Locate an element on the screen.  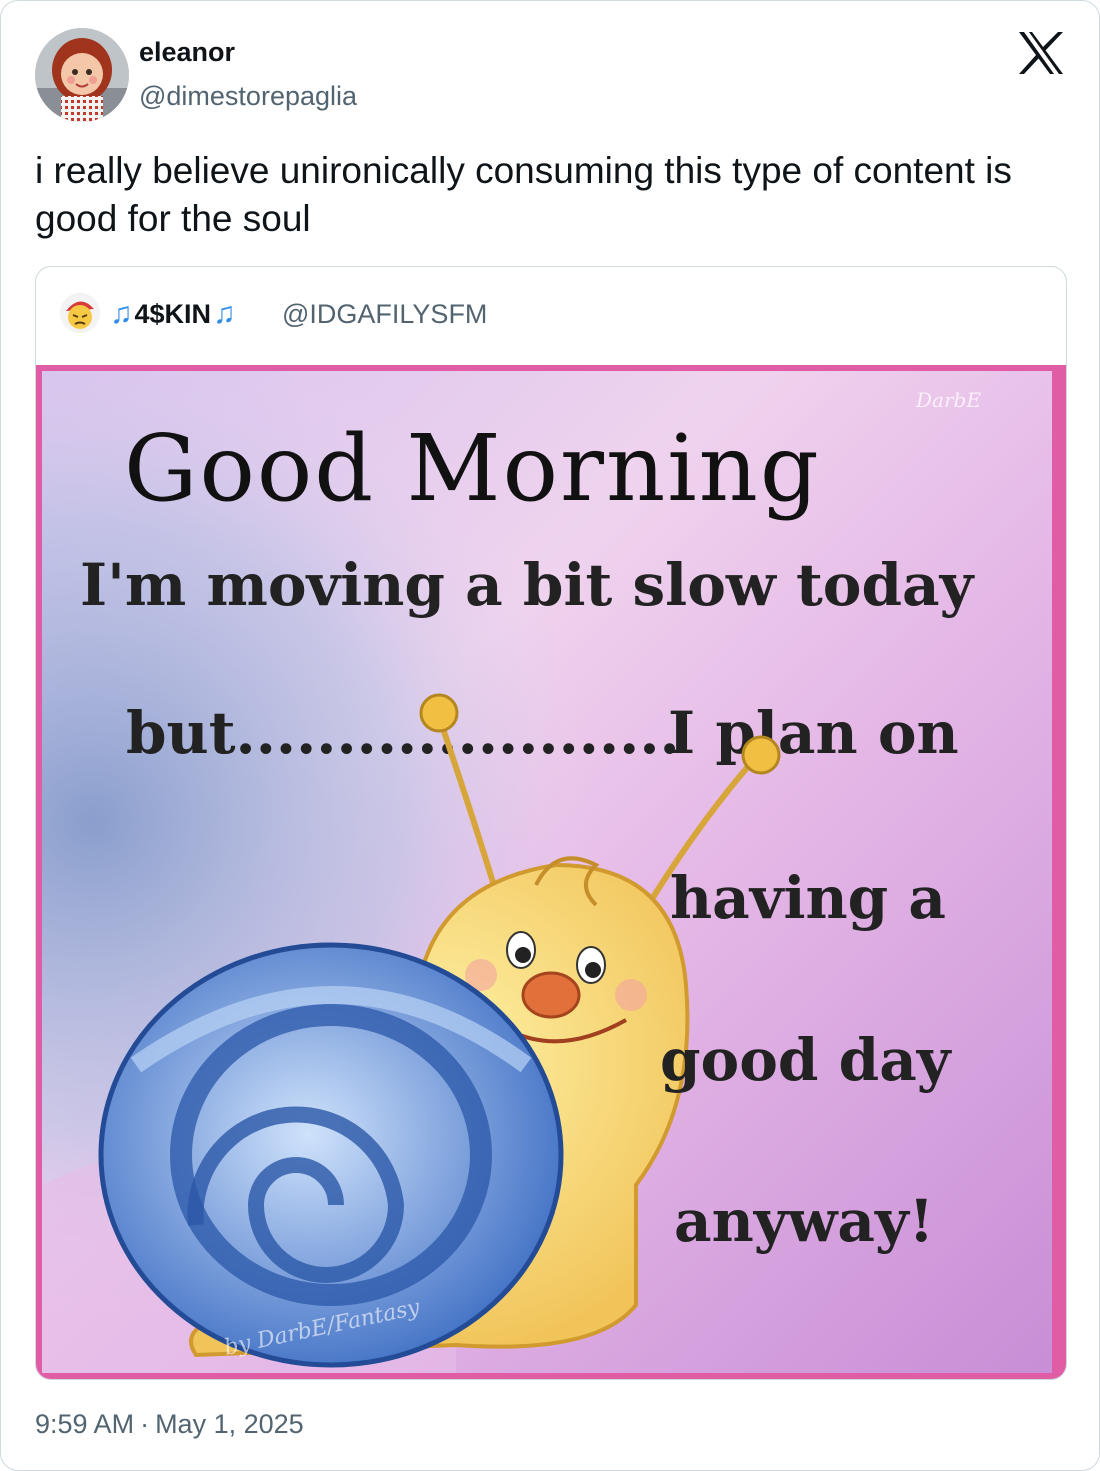
author-name: eleanor is located at coordinates (187, 52).